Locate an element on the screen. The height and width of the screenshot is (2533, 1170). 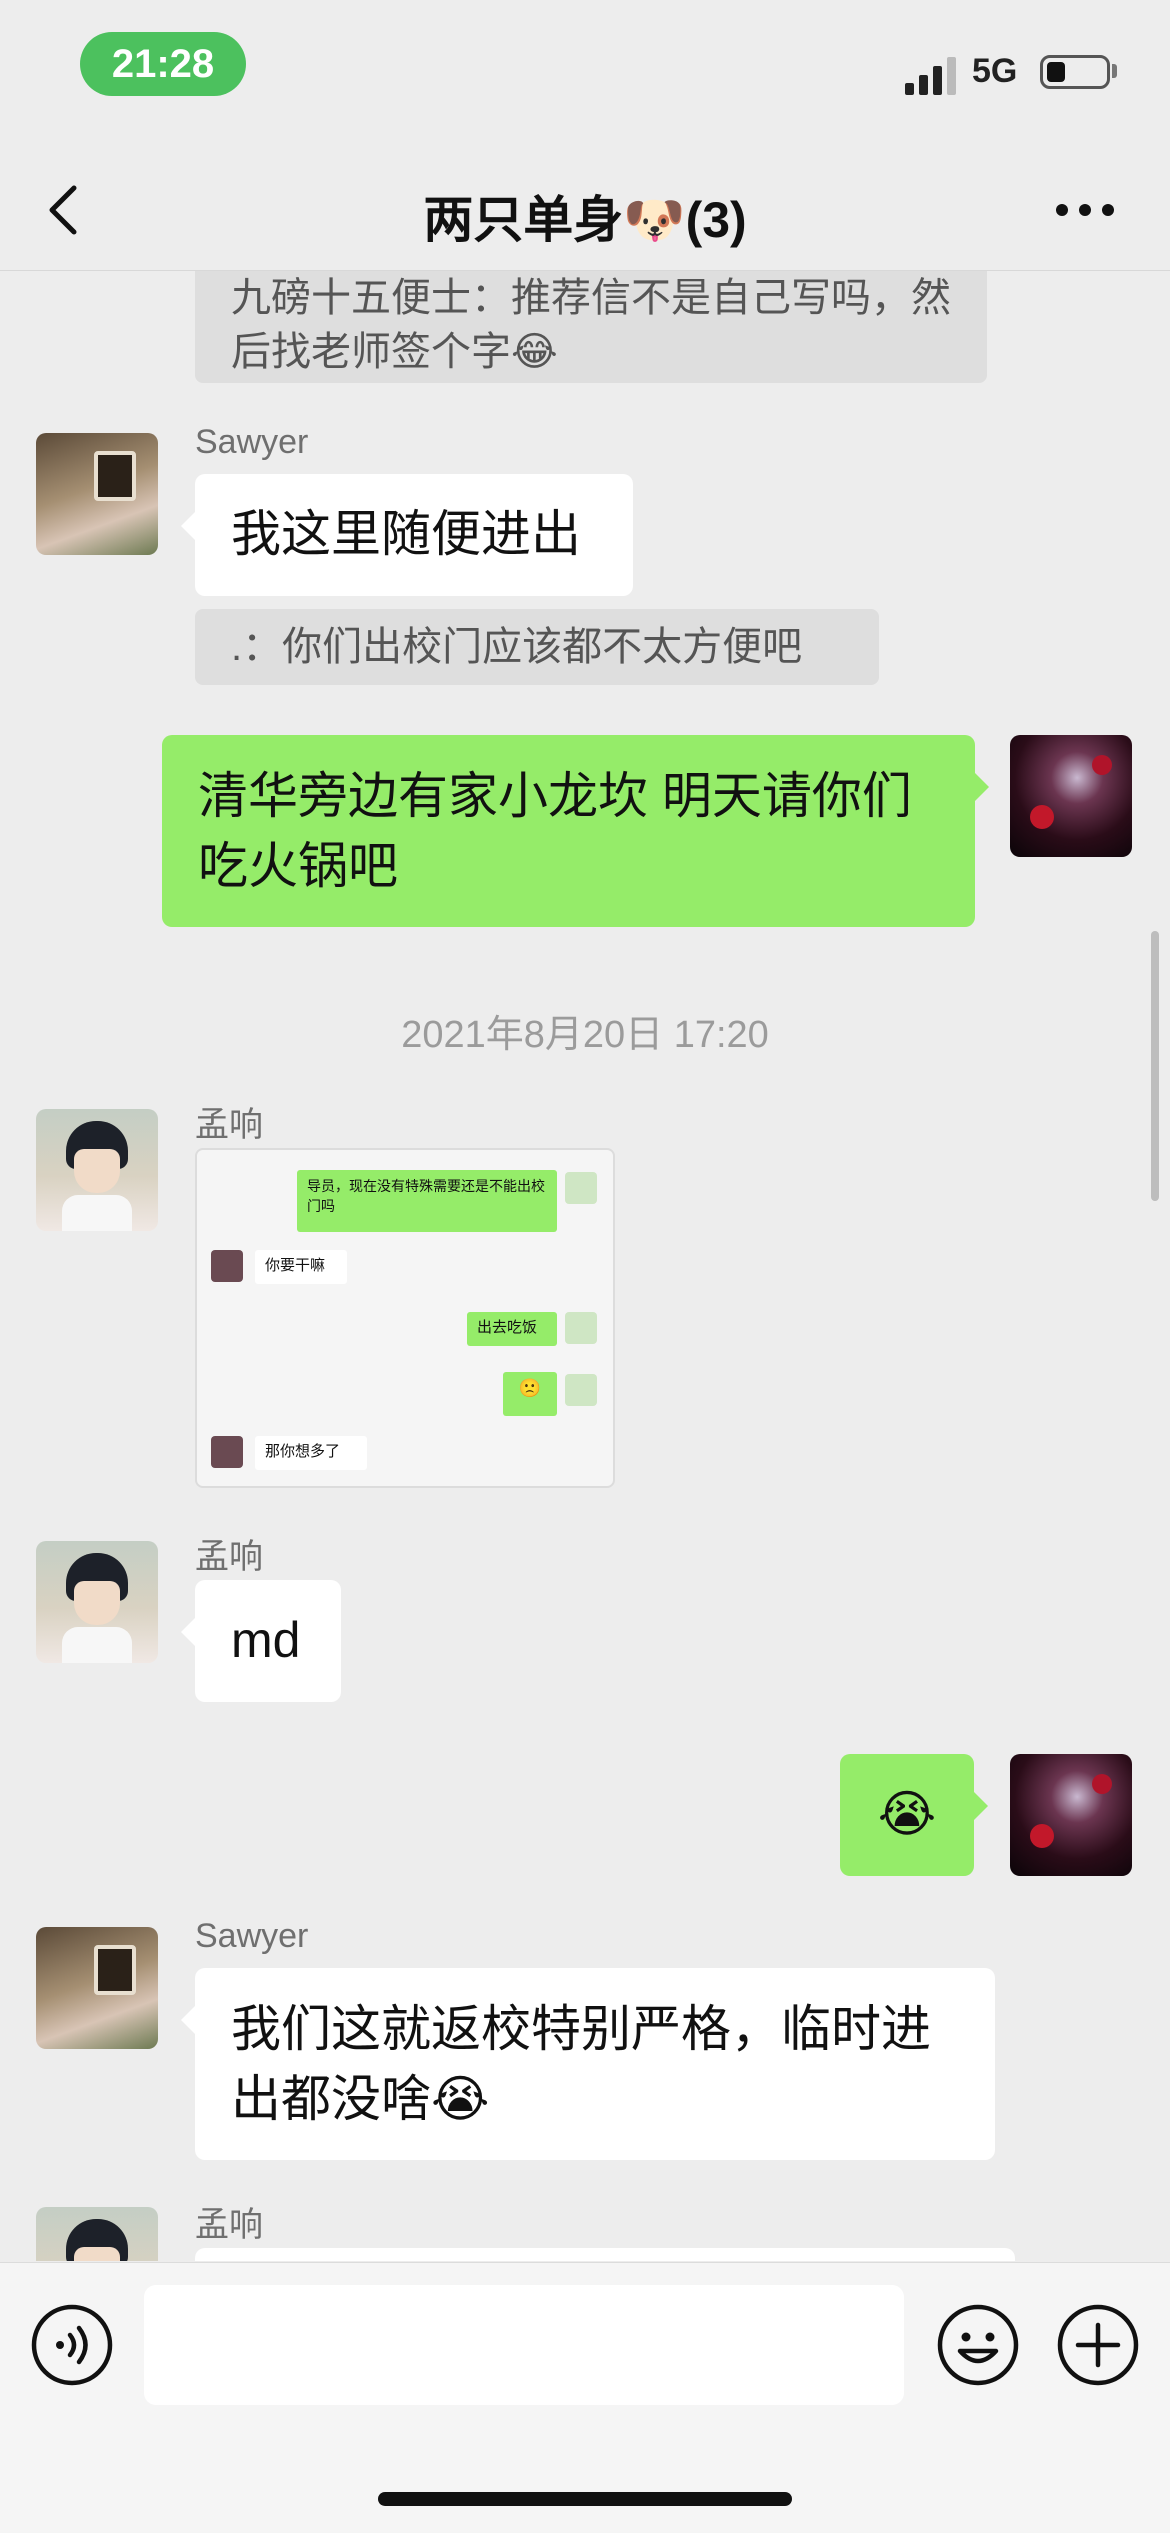
message-line: 我们这就返校特别严格，临时进 is located at coordinates (581, 2029).